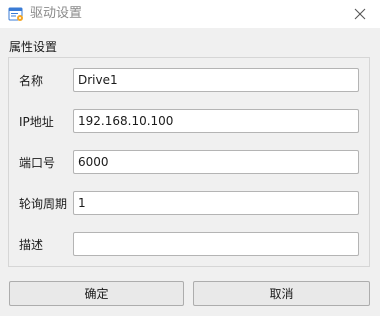 The width and height of the screenshot is (380, 316). I want to click on polling-period-input, so click(216, 203).